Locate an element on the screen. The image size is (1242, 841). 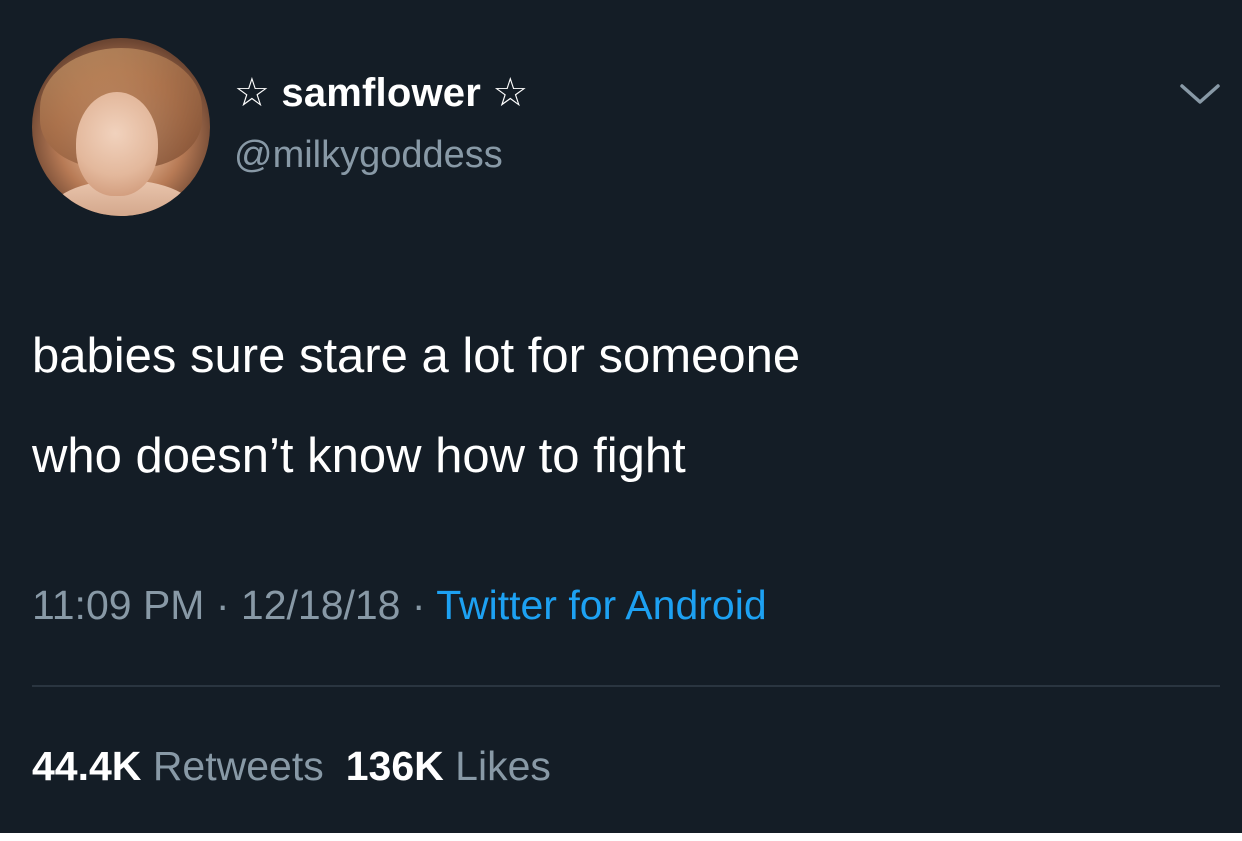
tweet-time: 11:09 PM is located at coordinates (118, 605).